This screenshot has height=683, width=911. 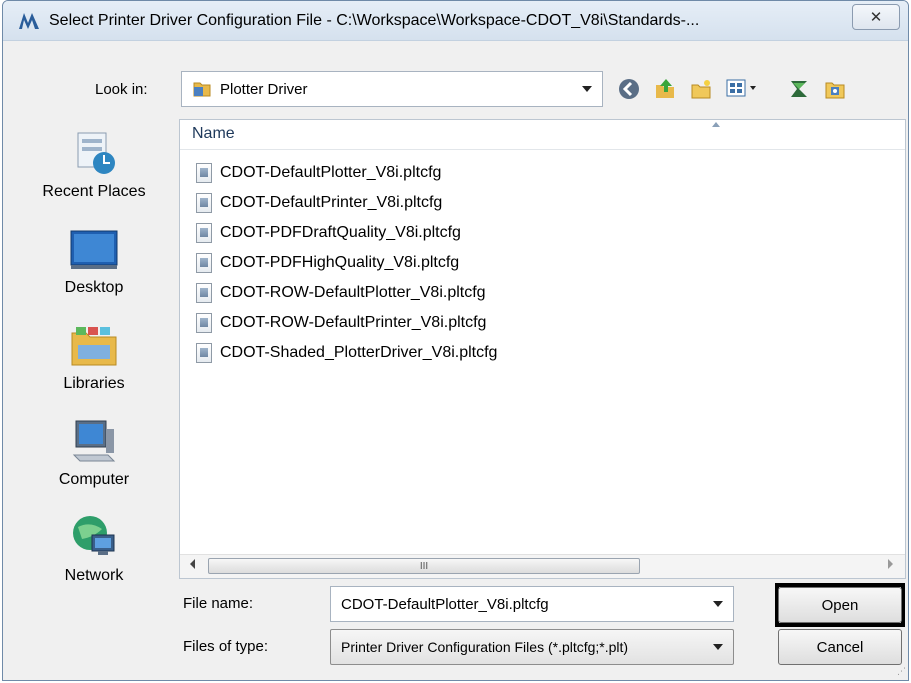 I want to click on resize-grip-icon: ⋰, so click(x=901, y=671).